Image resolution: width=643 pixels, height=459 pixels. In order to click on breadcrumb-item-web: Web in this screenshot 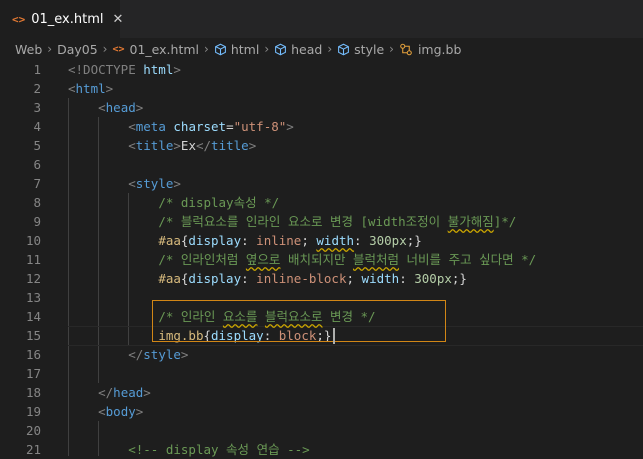, I will do `click(28, 49)`.